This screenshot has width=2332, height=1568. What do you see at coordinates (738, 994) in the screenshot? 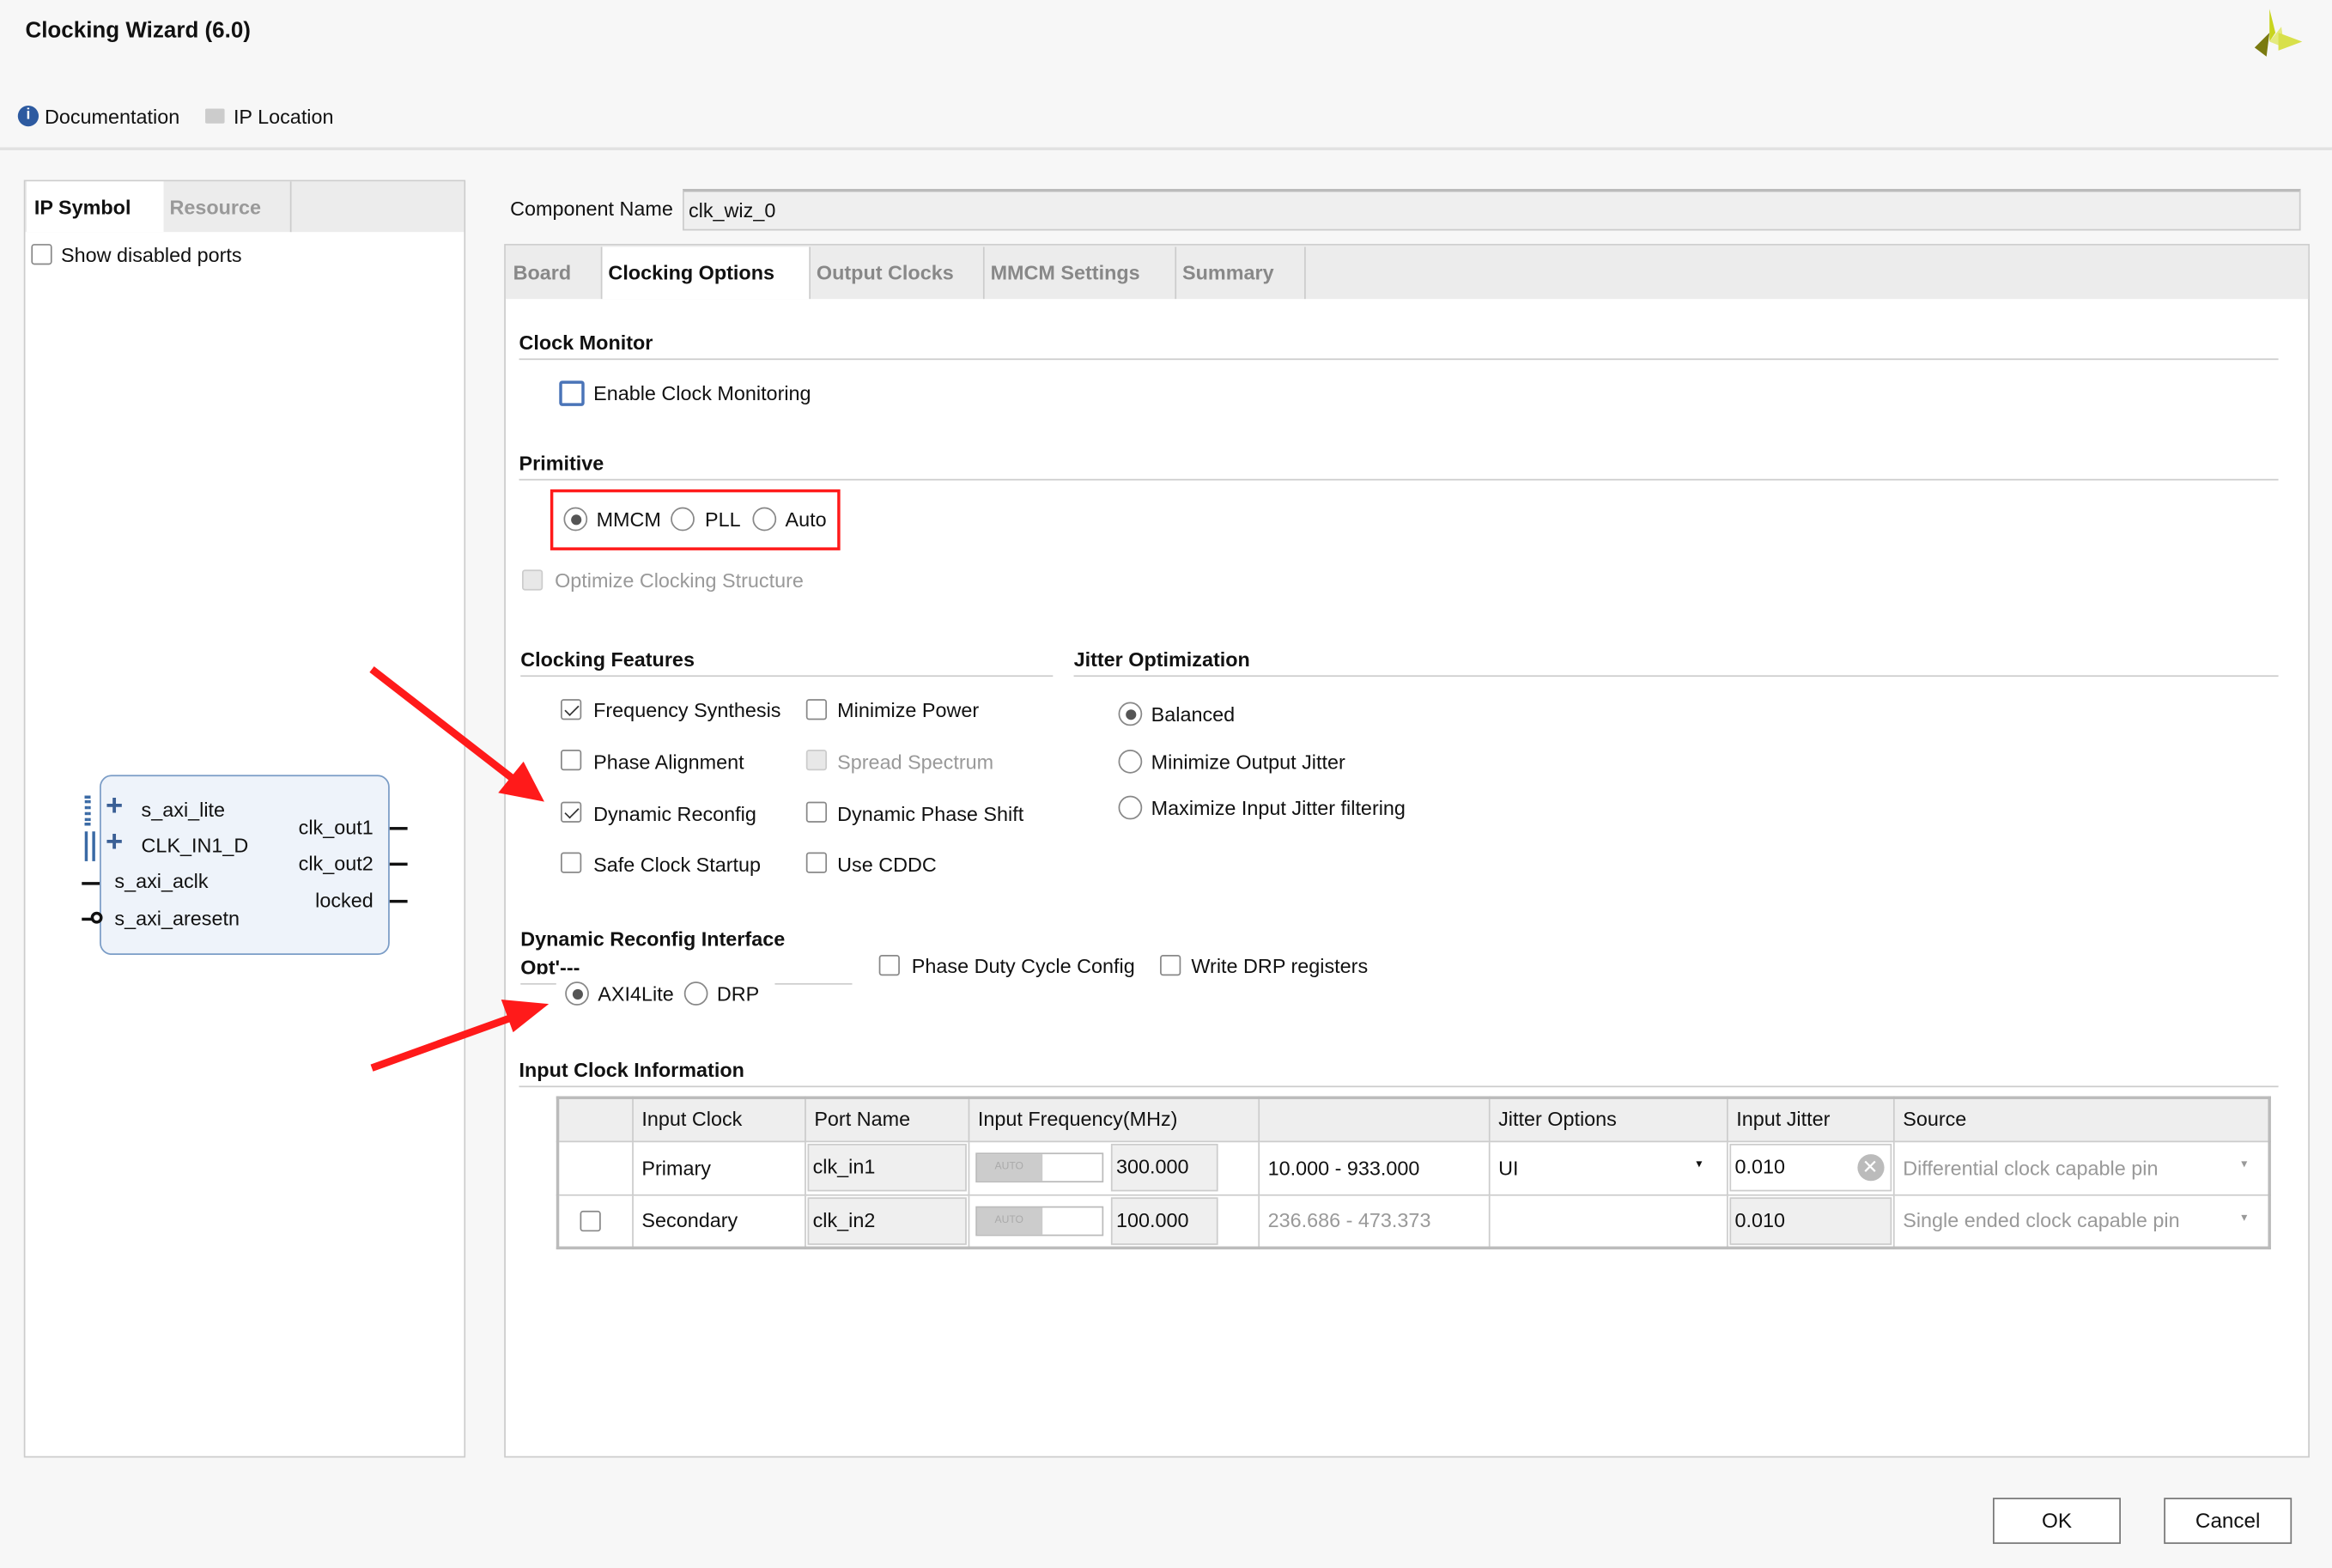
I see `dri-drp-label: DRP` at bounding box center [738, 994].